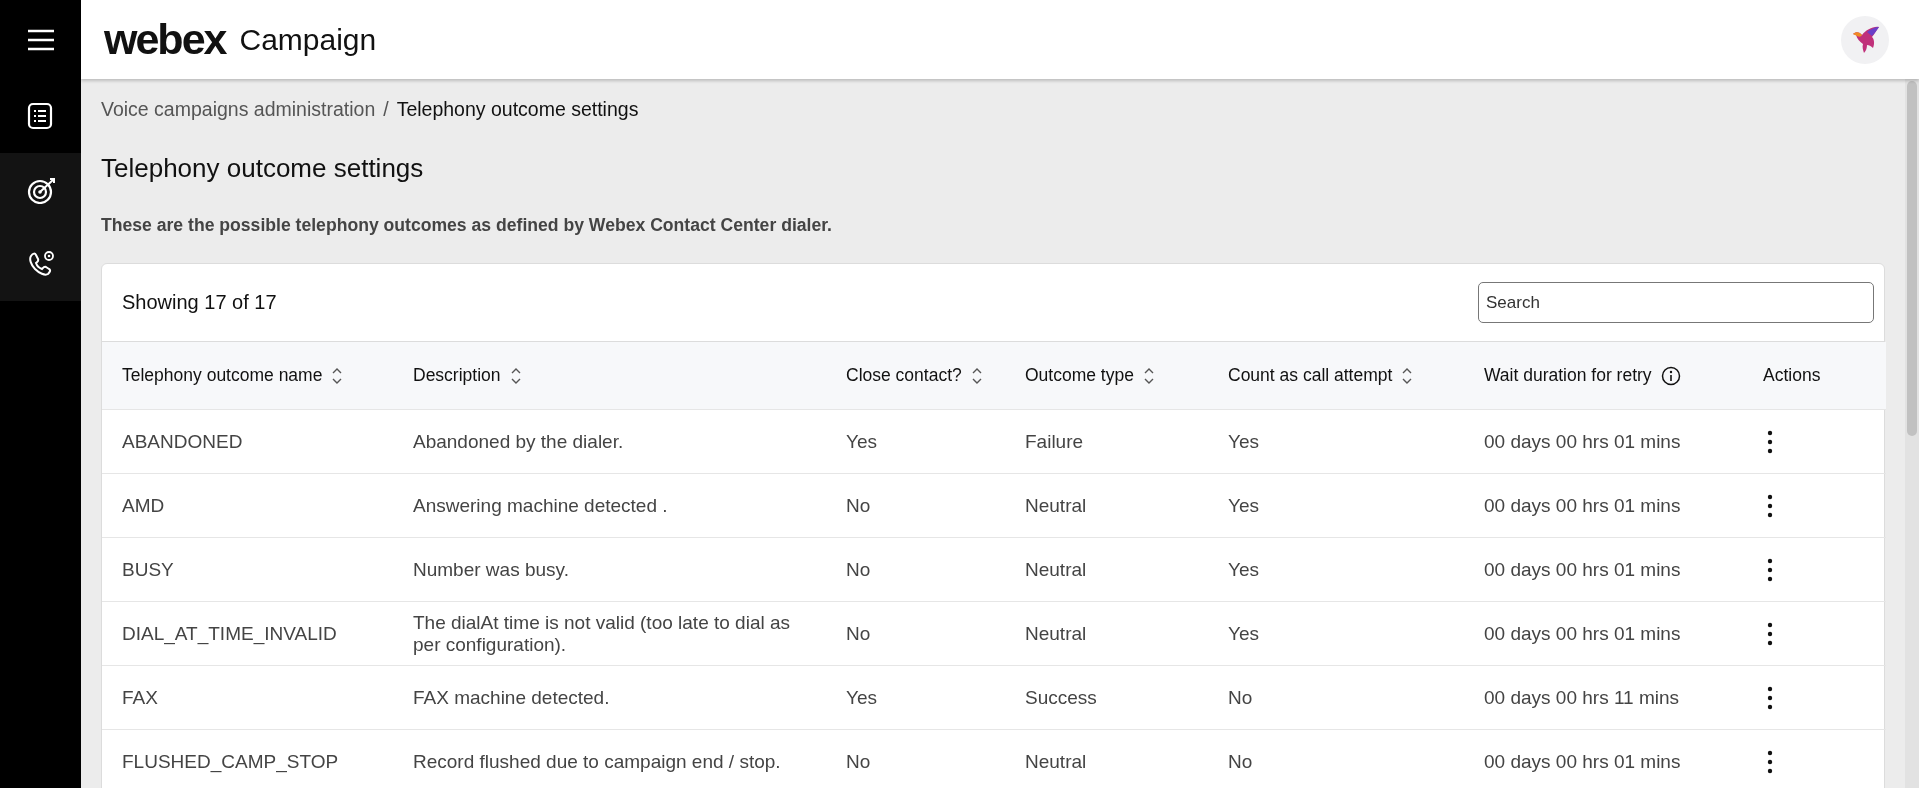 This screenshot has width=1919, height=788. What do you see at coordinates (1865, 39) in the screenshot?
I see `avatar` at bounding box center [1865, 39].